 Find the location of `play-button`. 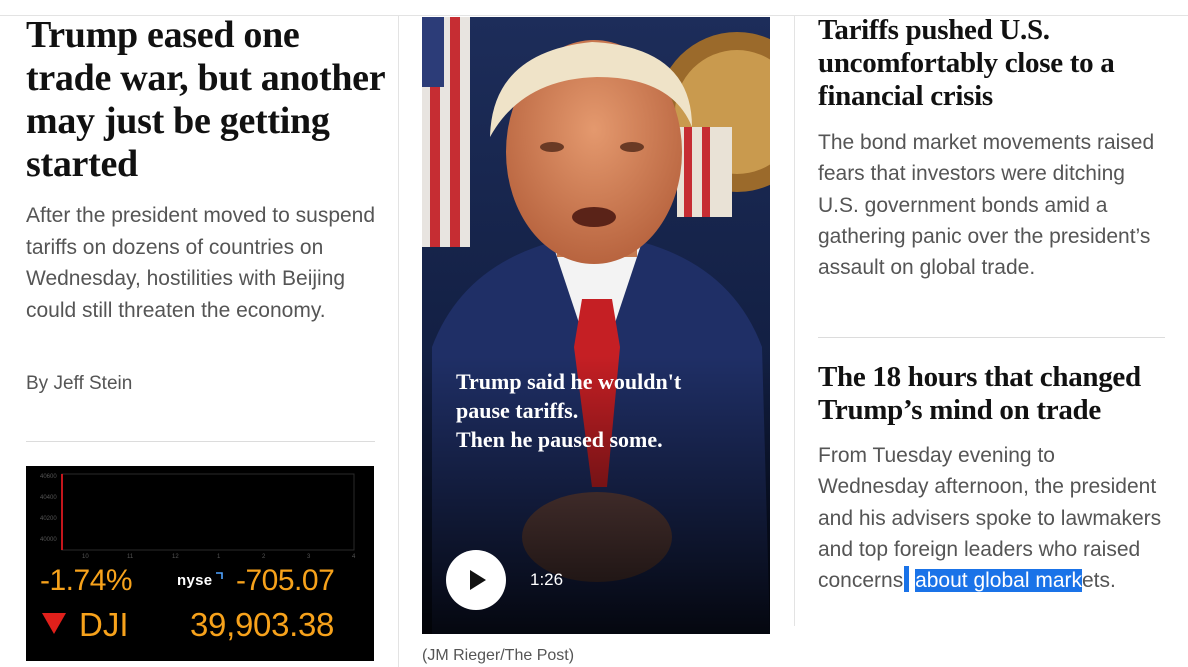

play-button is located at coordinates (476, 580).